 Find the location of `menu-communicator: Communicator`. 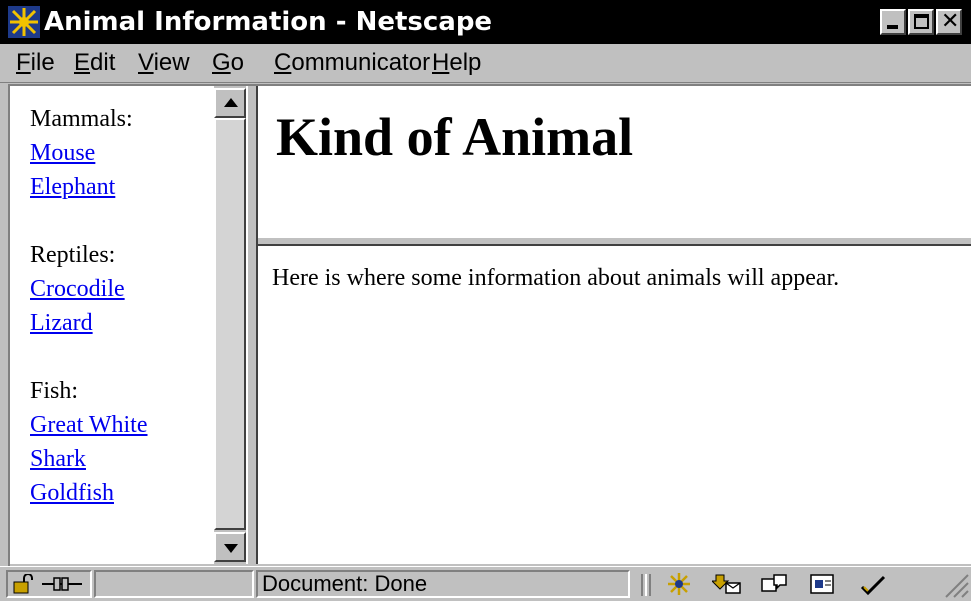

menu-communicator: Communicator is located at coordinates (352, 63).